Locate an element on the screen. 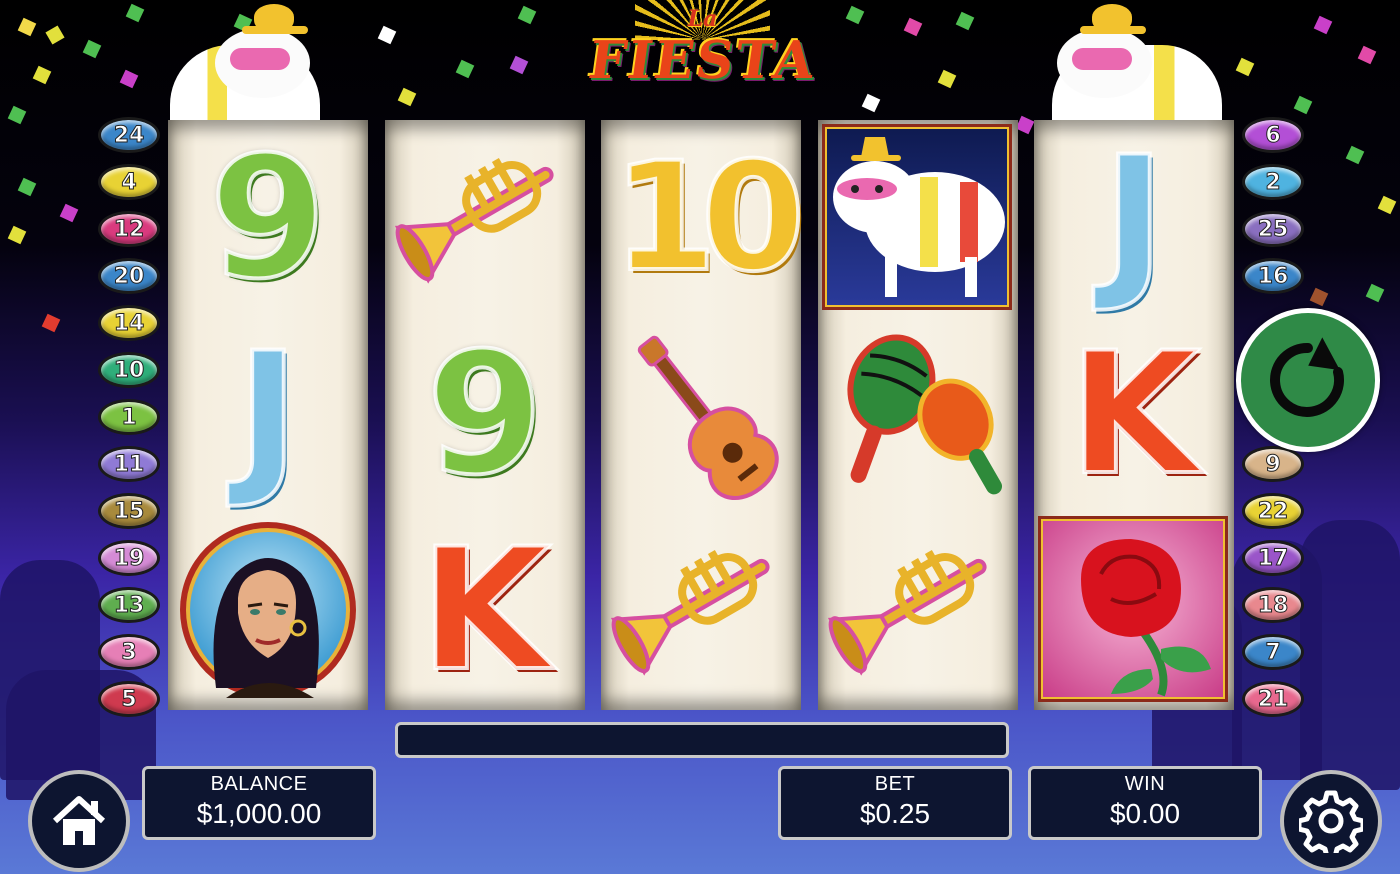 The width and height of the screenshot is (1400, 874). payline-badge: 13 is located at coordinates (129, 605).